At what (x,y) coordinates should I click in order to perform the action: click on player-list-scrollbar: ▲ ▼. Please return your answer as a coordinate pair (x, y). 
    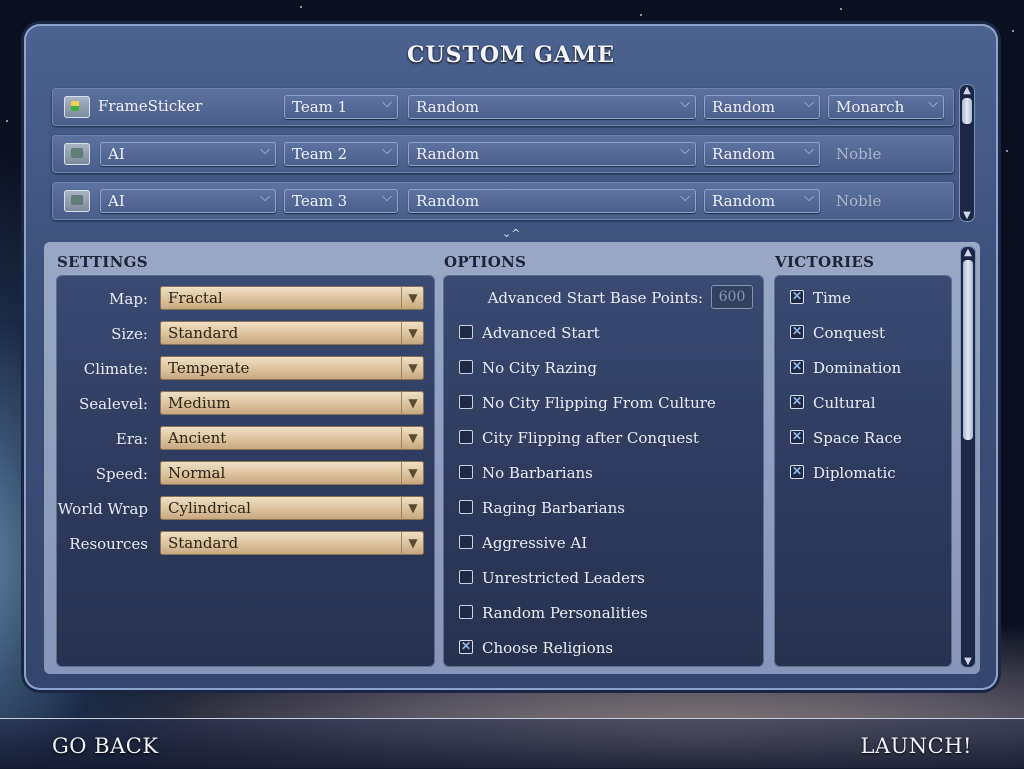
    Looking at the image, I should click on (967, 153).